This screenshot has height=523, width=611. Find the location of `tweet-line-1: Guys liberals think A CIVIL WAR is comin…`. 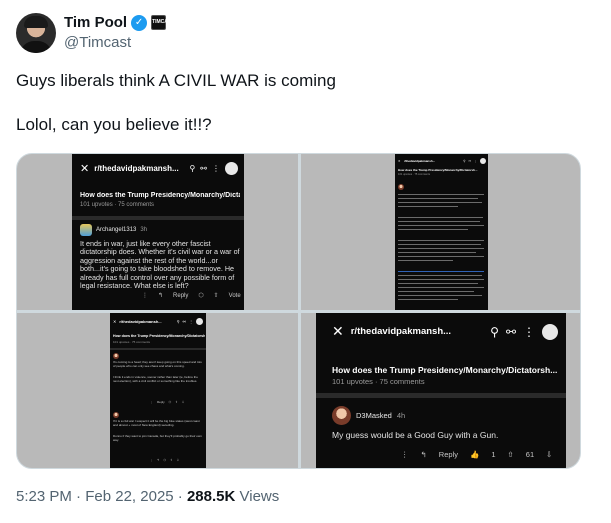

tweet-line-1: Guys liberals think A CIVIL WAR is comin… is located at coordinates (176, 80).